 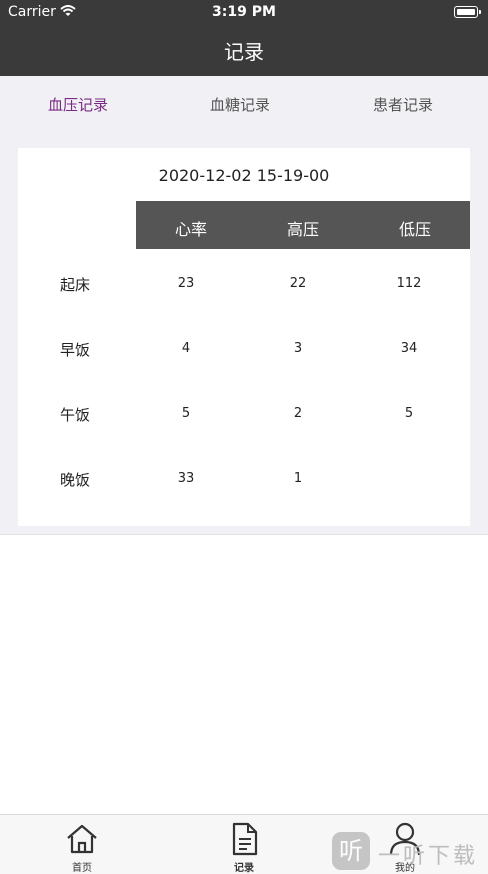 What do you see at coordinates (351, 851) in the screenshot?
I see `watermark-logo: 听` at bounding box center [351, 851].